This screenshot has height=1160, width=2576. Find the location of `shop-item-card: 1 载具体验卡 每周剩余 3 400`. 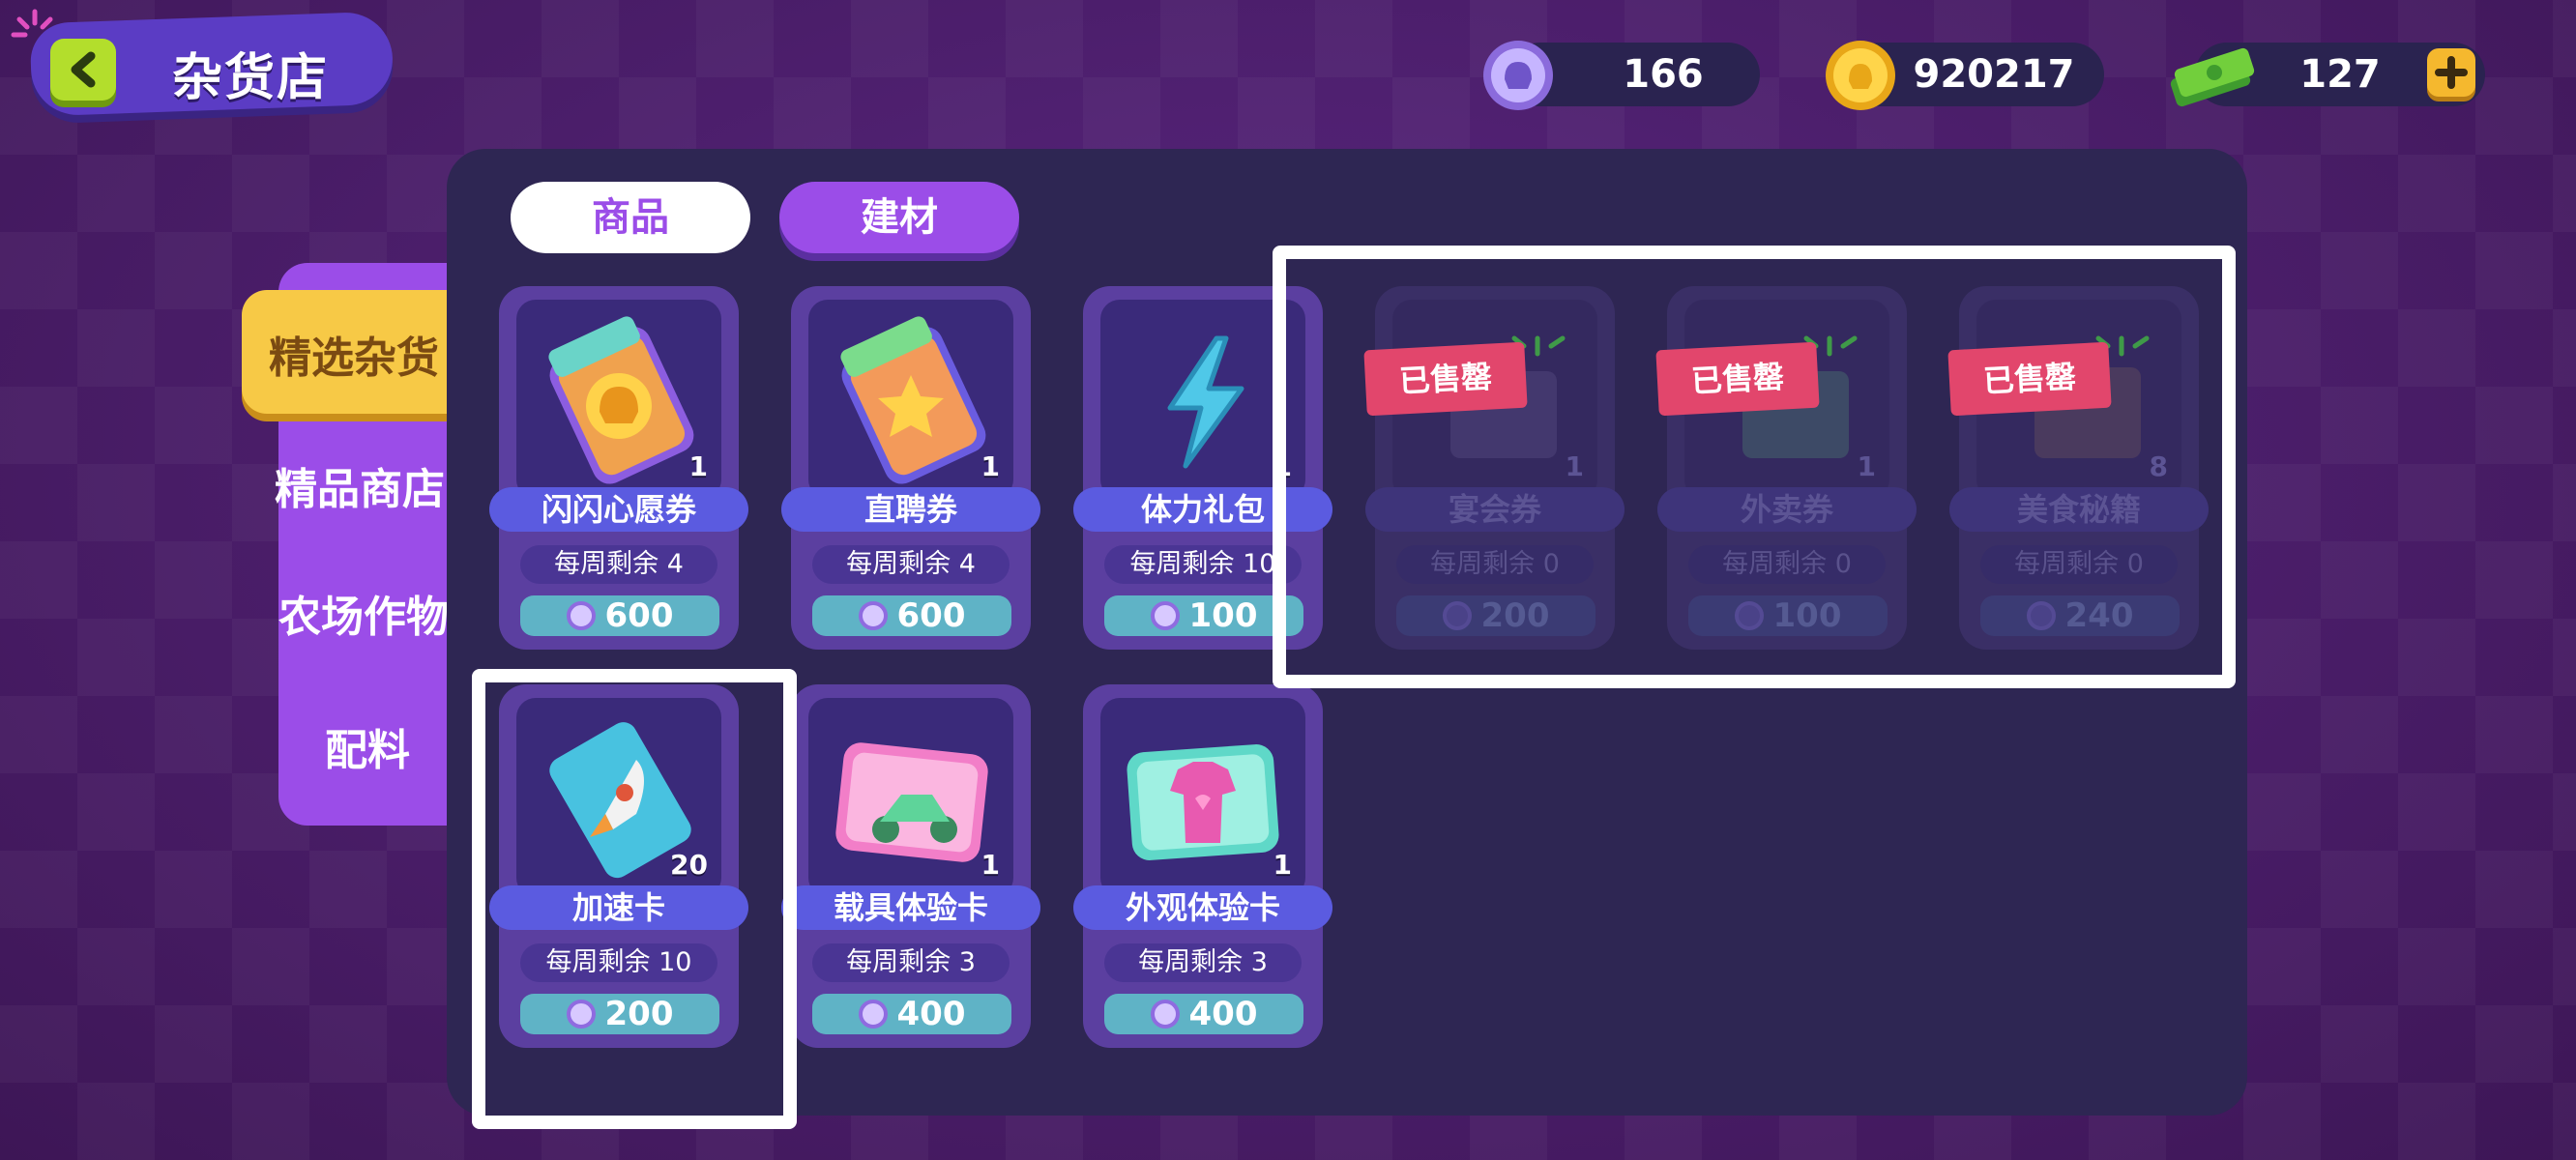

shop-item-card: 1 载具体验卡 每周剩余 3 400 is located at coordinates (910, 866).